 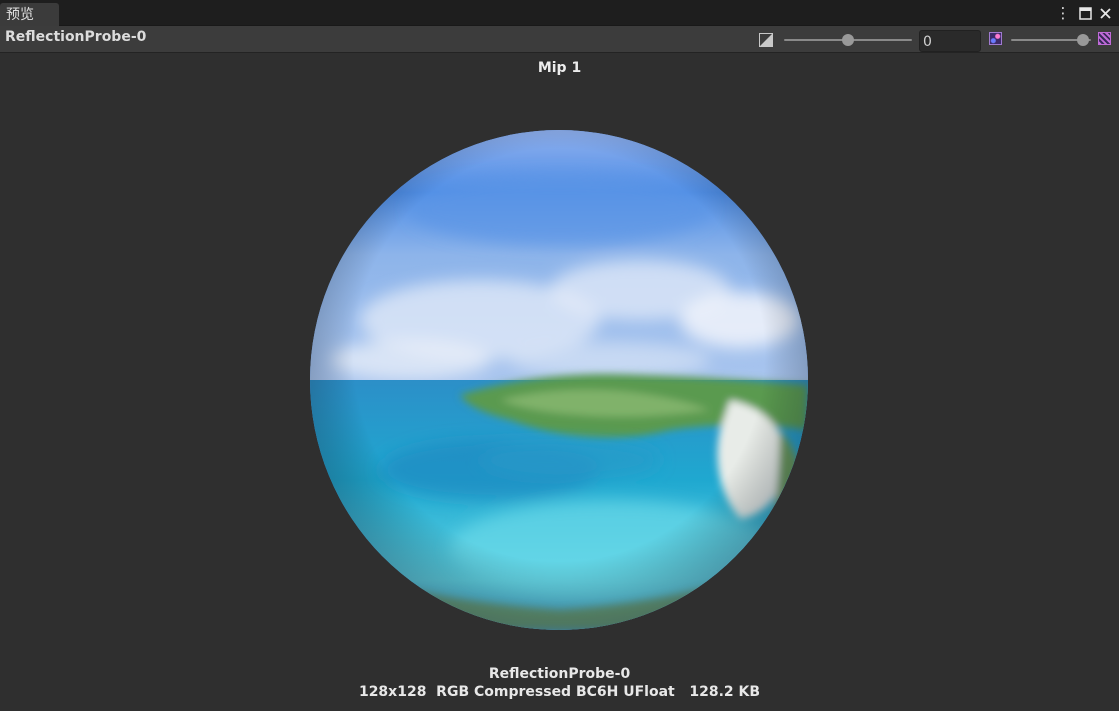 I want to click on mip-level-slider, so click(x=1051, y=40).